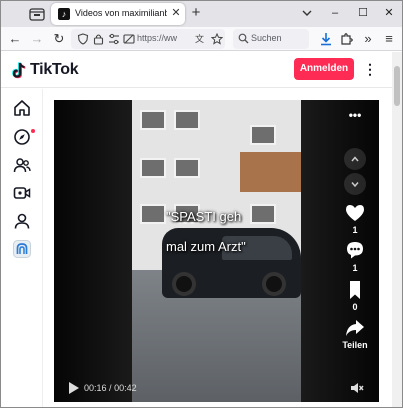 The image size is (403, 408). I want to click on video-blur-left, so click(93, 251).